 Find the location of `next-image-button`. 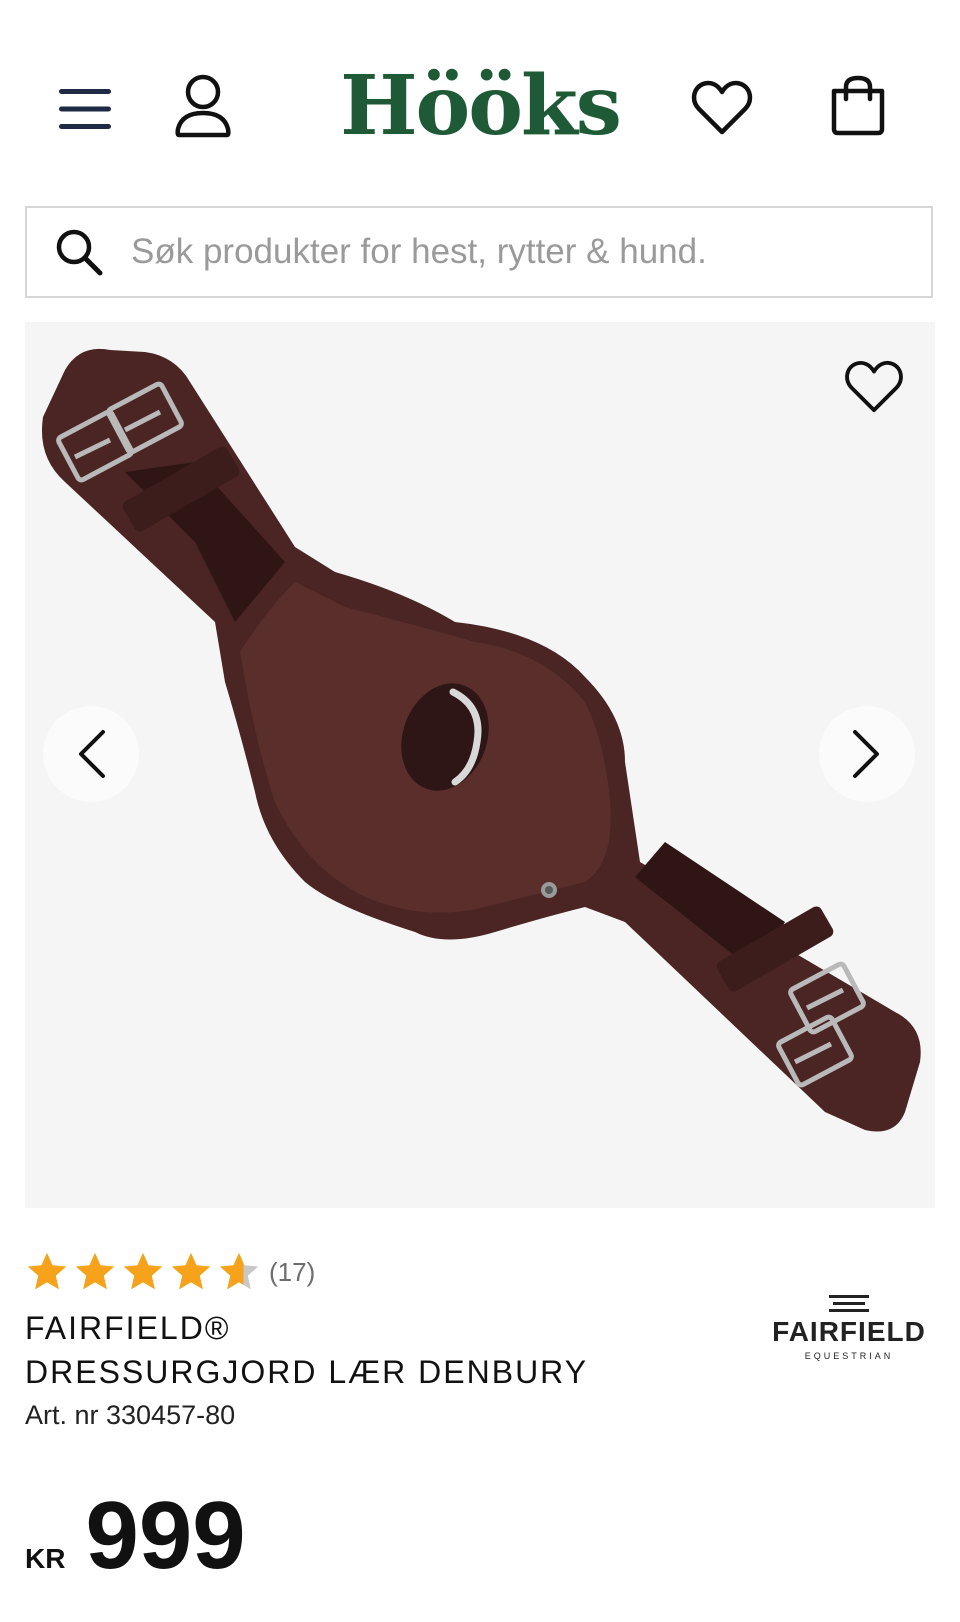

next-image-button is located at coordinates (867, 754).